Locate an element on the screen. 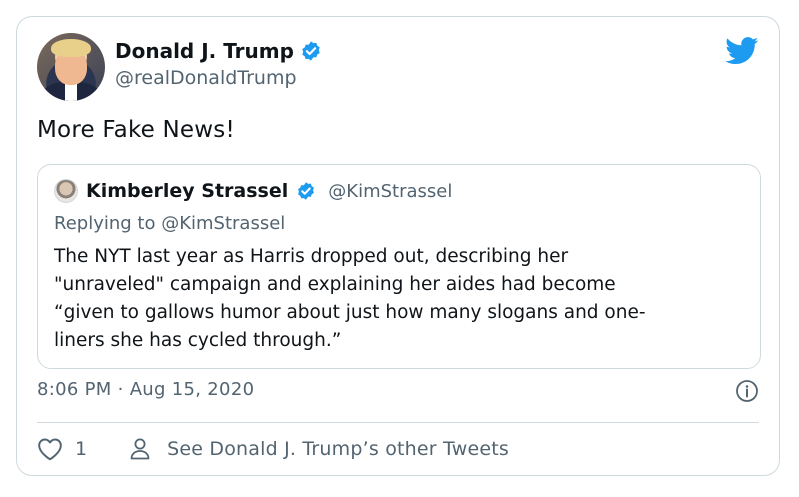 This screenshot has height=497, width=799. info-icon is located at coordinates (747, 391).